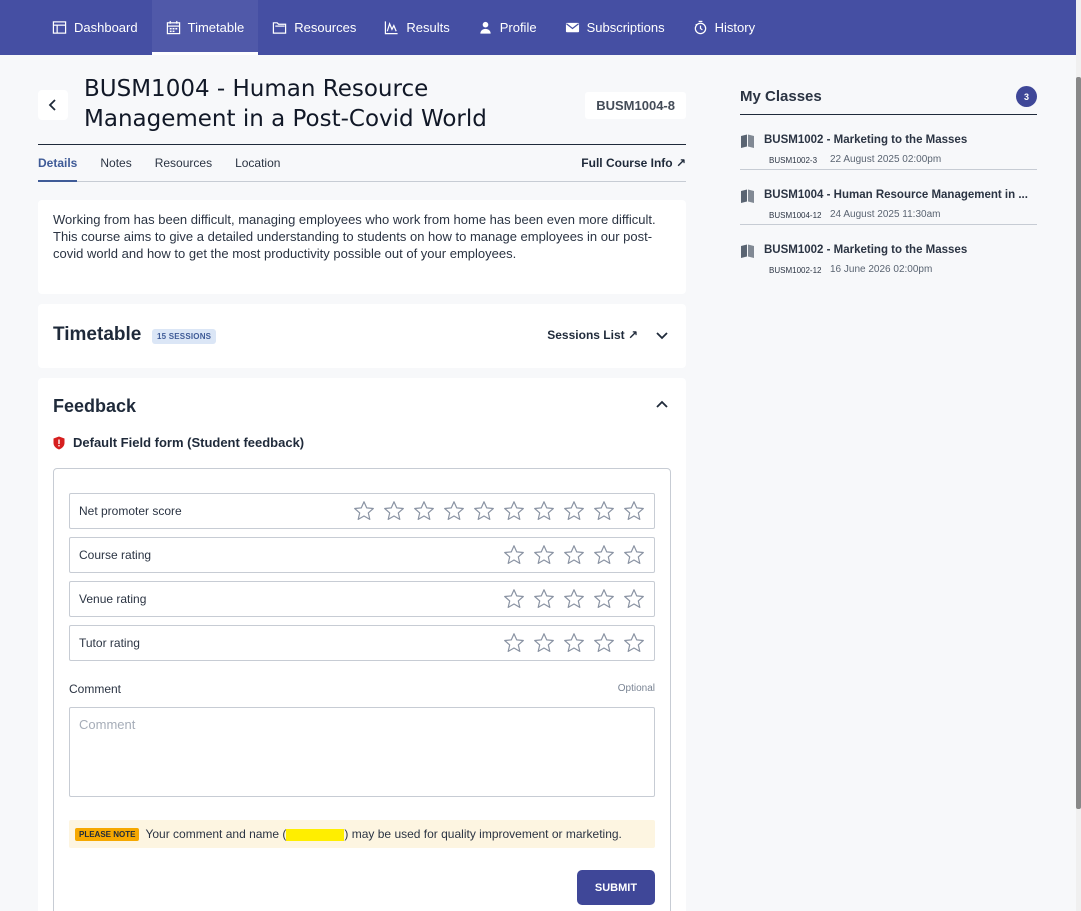  I want to click on nav-label: Profile, so click(518, 27).